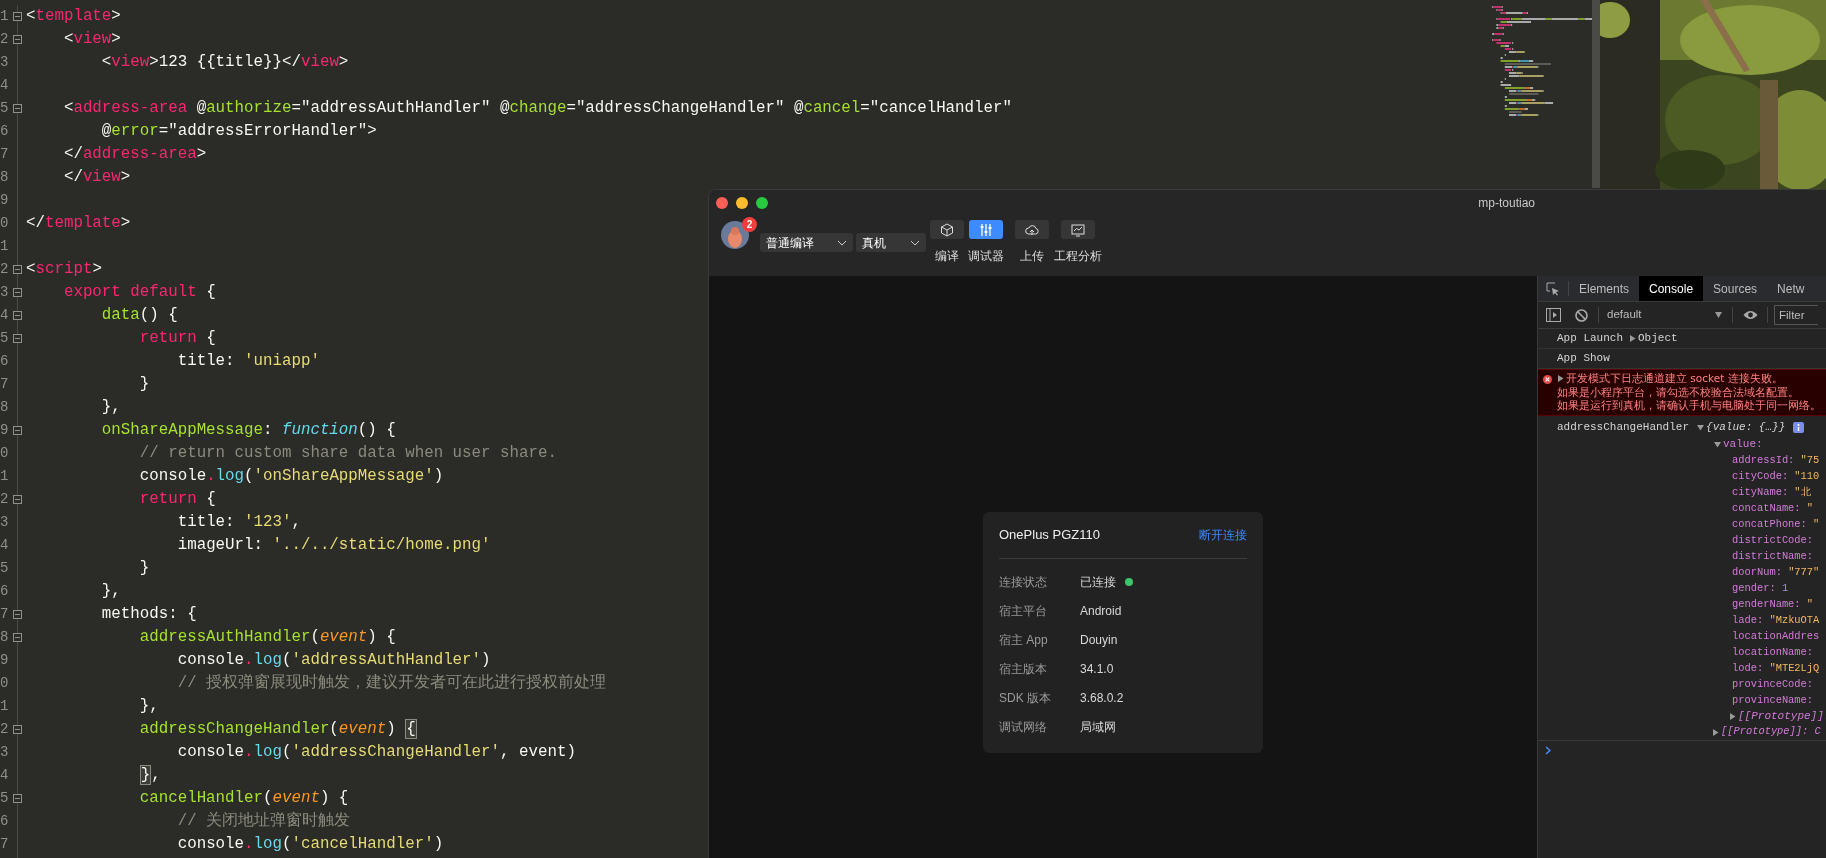 The width and height of the screenshot is (1826, 858). What do you see at coordinates (391, 683) in the screenshot?
I see `code-line: // 授权弹窗展现时触发，建议开发者可在此进行授权前处理` at bounding box center [391, 683].